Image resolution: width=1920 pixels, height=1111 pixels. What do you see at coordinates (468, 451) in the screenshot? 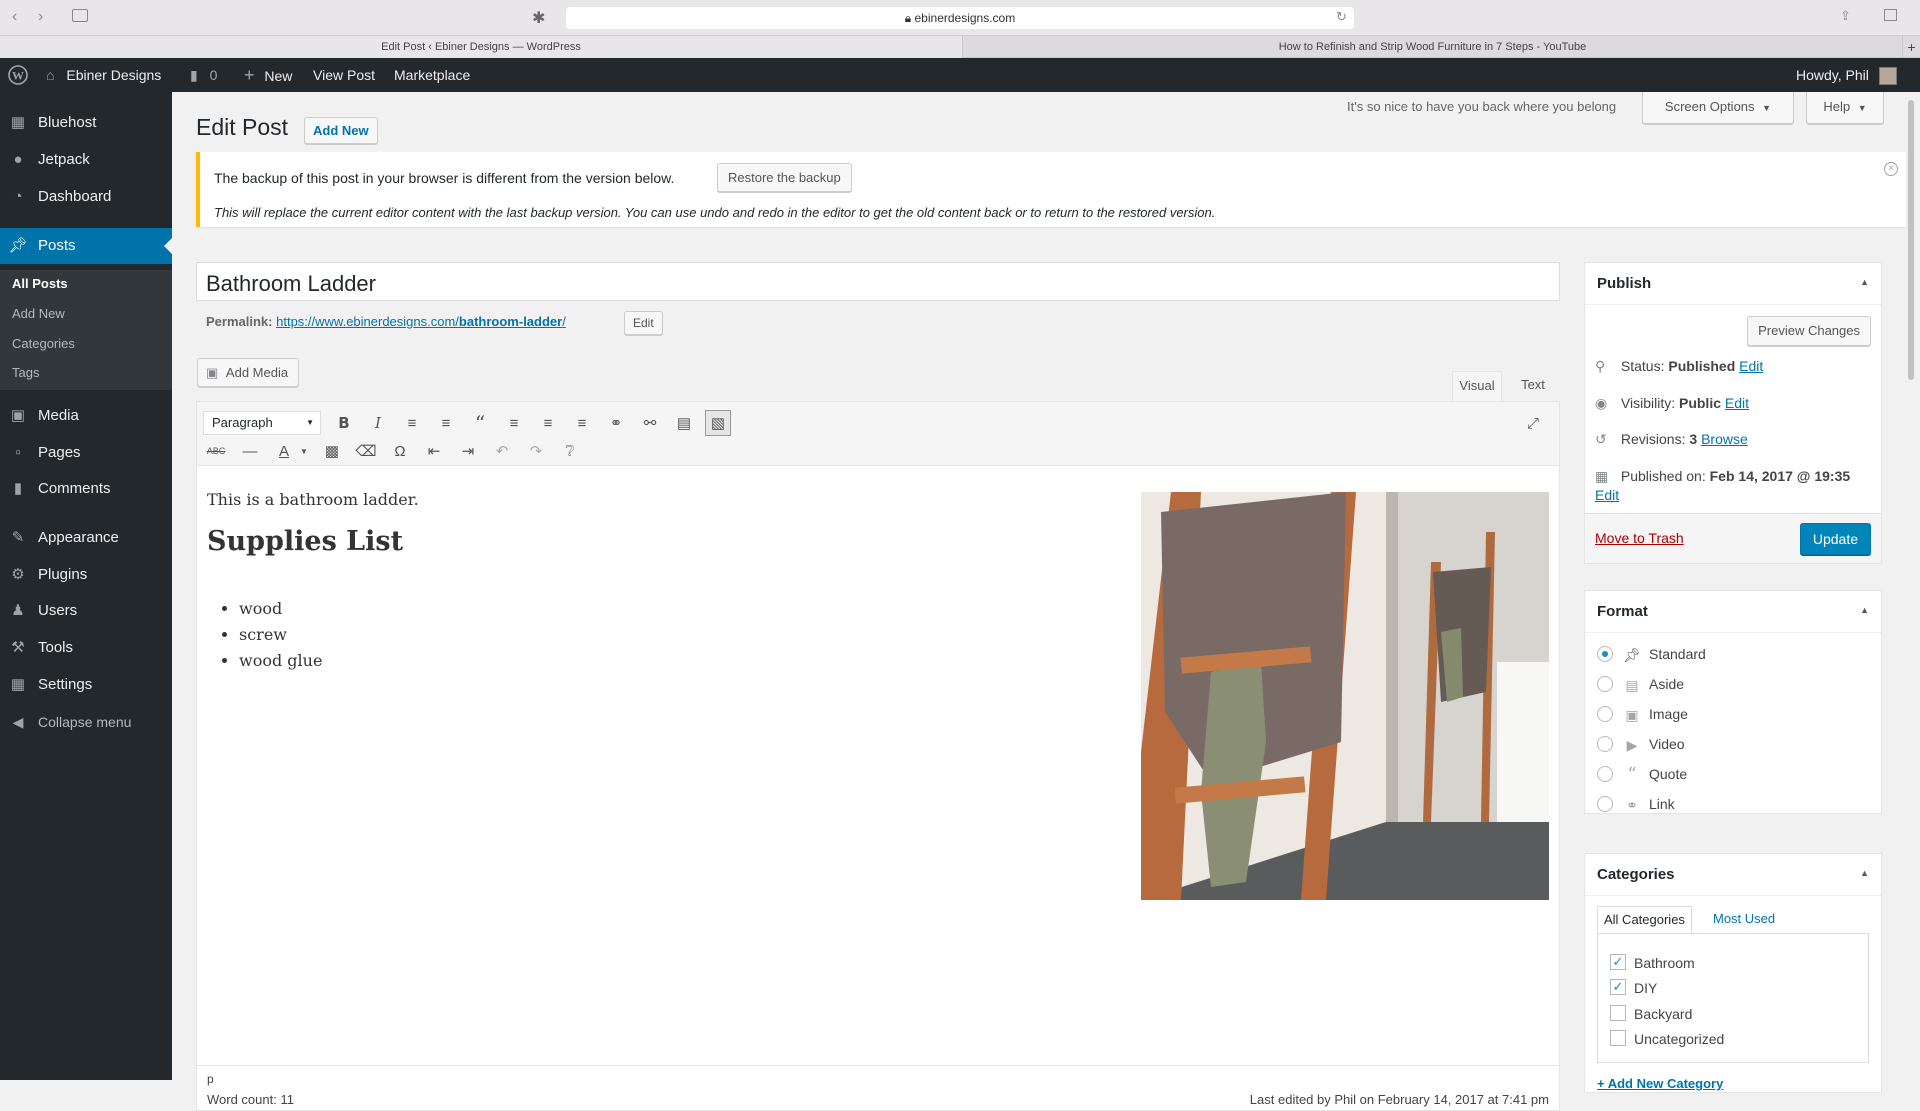
I see `indent-icon: ⇥` at bounding box center [468, 451].